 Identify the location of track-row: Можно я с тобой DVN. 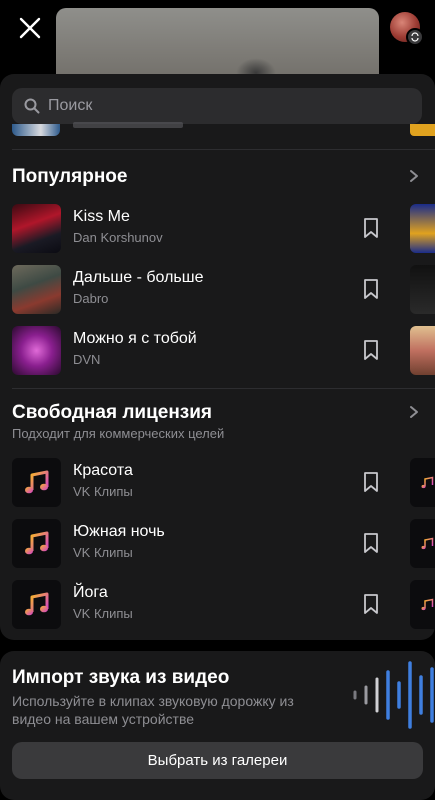
(217, 350).